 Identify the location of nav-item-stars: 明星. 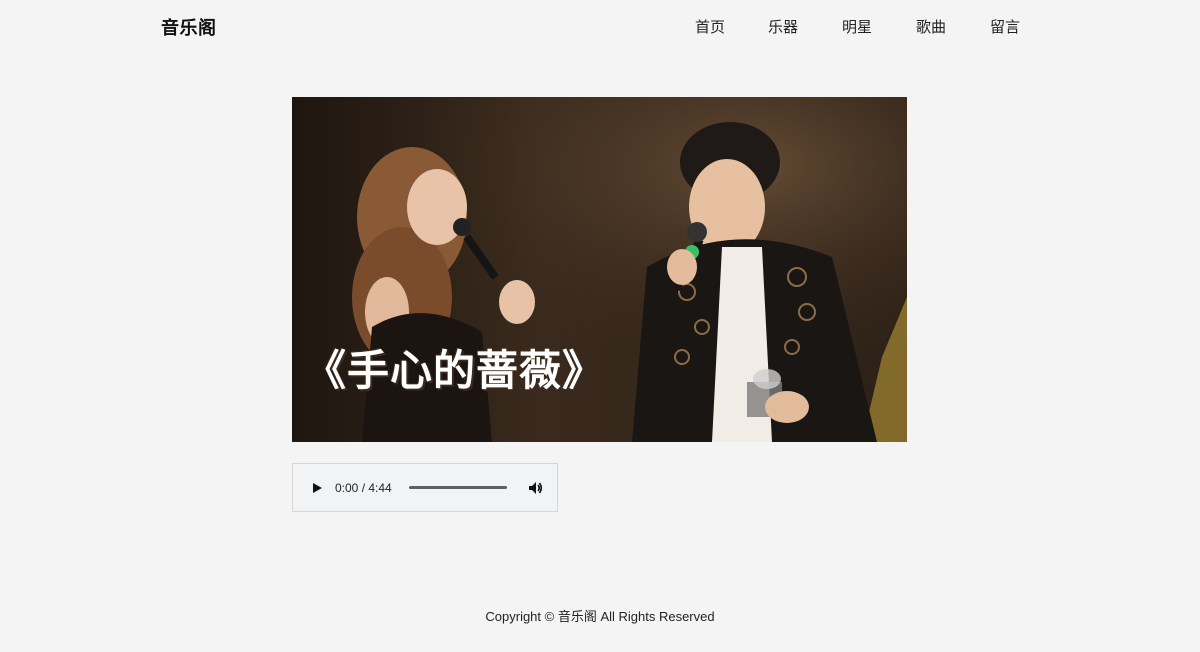
(857, 26).